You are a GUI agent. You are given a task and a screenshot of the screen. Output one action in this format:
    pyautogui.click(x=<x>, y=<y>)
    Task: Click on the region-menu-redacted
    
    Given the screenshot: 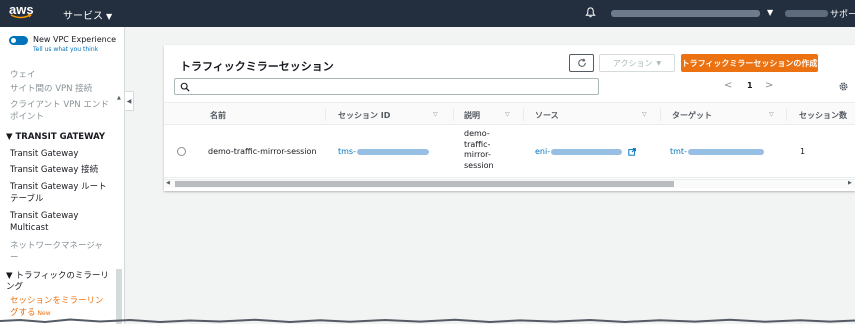 What is the action you would take?
    pyautogui.click(x=806, y=13)
    